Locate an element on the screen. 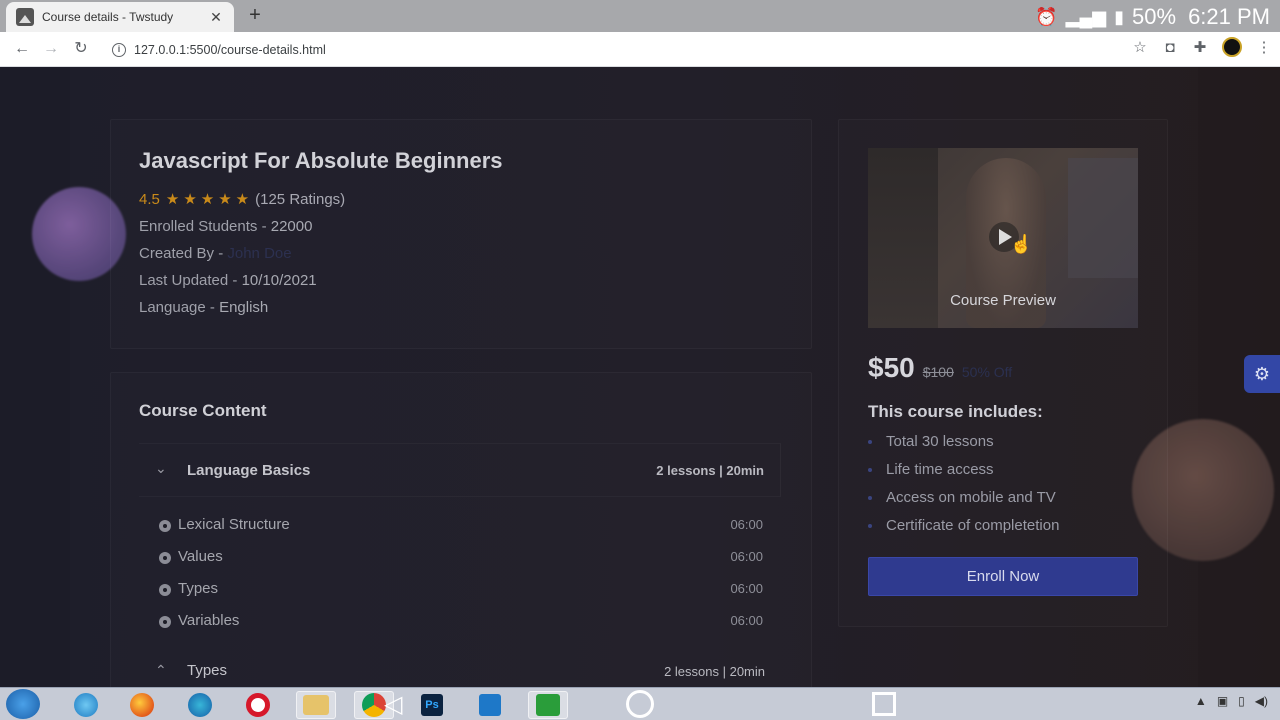 The width and height of the screenshot is (1280, 720). chevron-down-icon: ⌄ is located at coordinates (161, 468).